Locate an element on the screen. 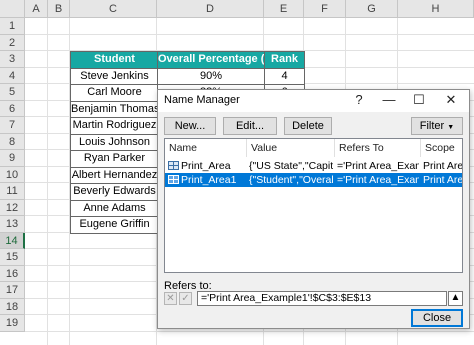  cancel-edit-icon: ✕ is located at coordinates (170, 298).